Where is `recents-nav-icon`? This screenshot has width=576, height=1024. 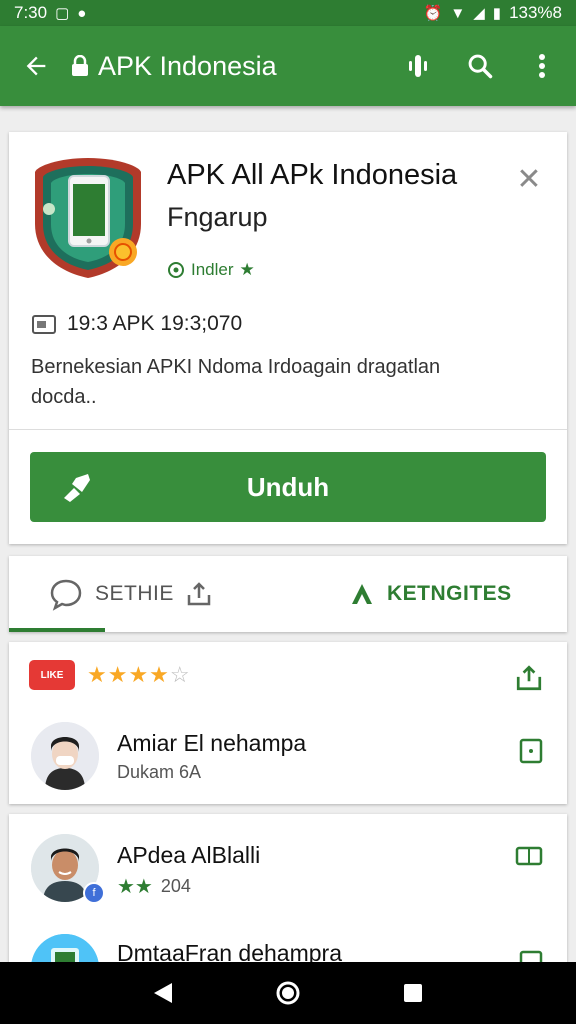
recents-nav-icon is located at coordinates (413, 993).